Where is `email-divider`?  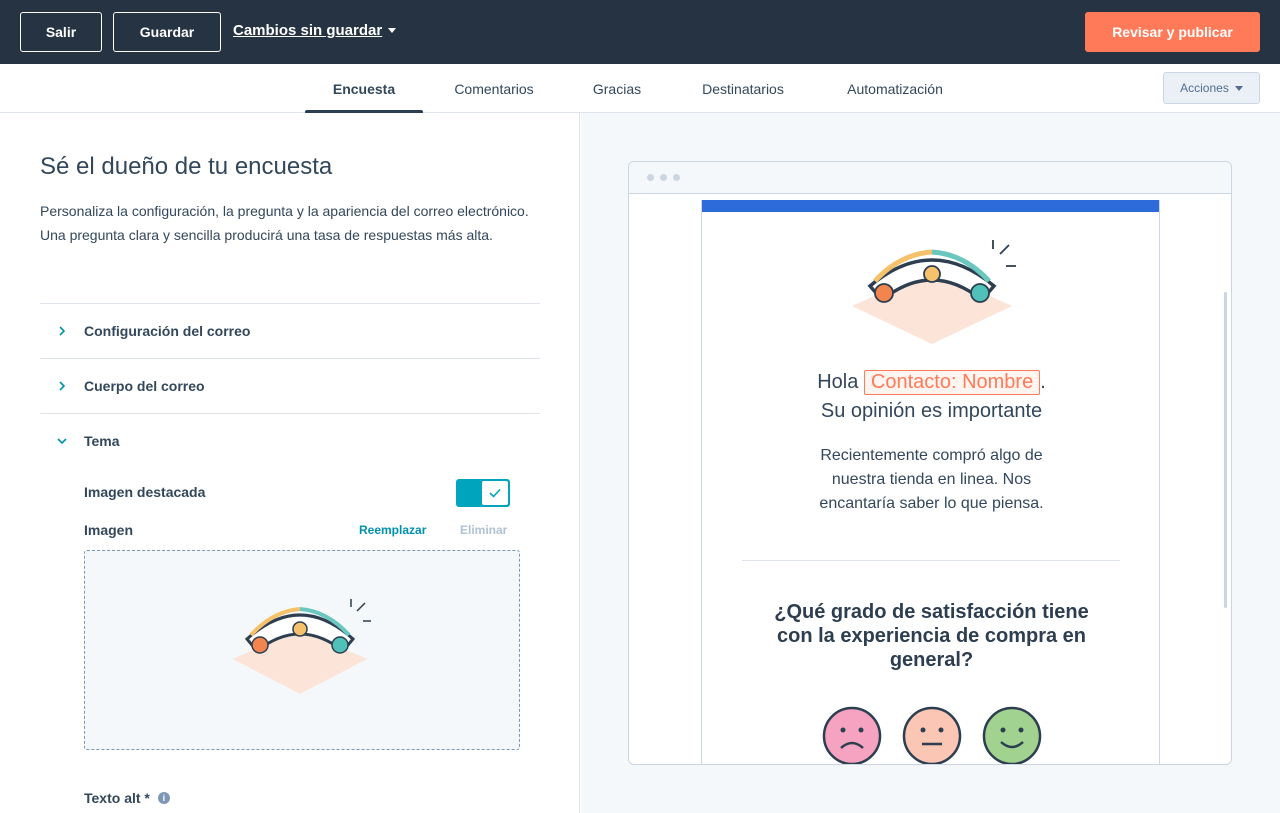
email-divider is located at coordinates (931, 560).